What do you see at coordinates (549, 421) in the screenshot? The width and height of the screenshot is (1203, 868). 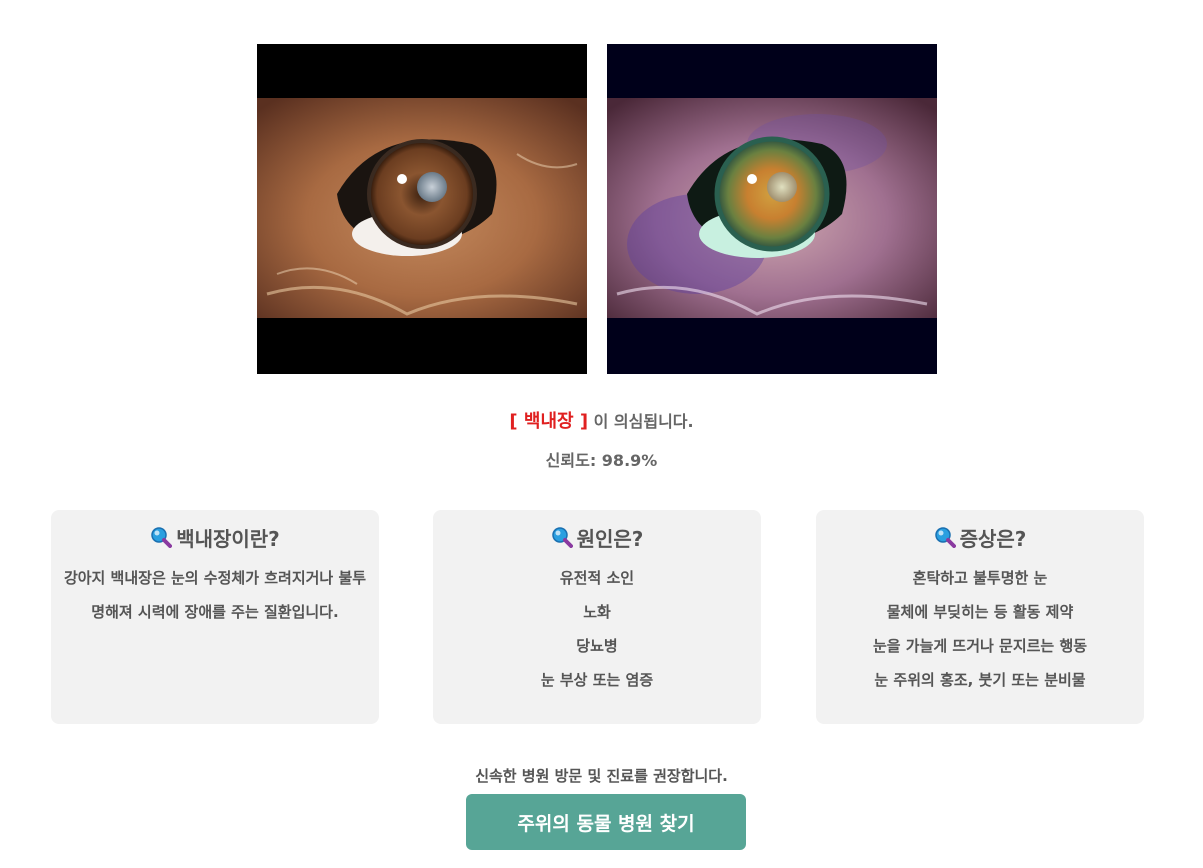 I see `diagnosis-name: [ 백내장 ]` at bounding box center [549, 421].